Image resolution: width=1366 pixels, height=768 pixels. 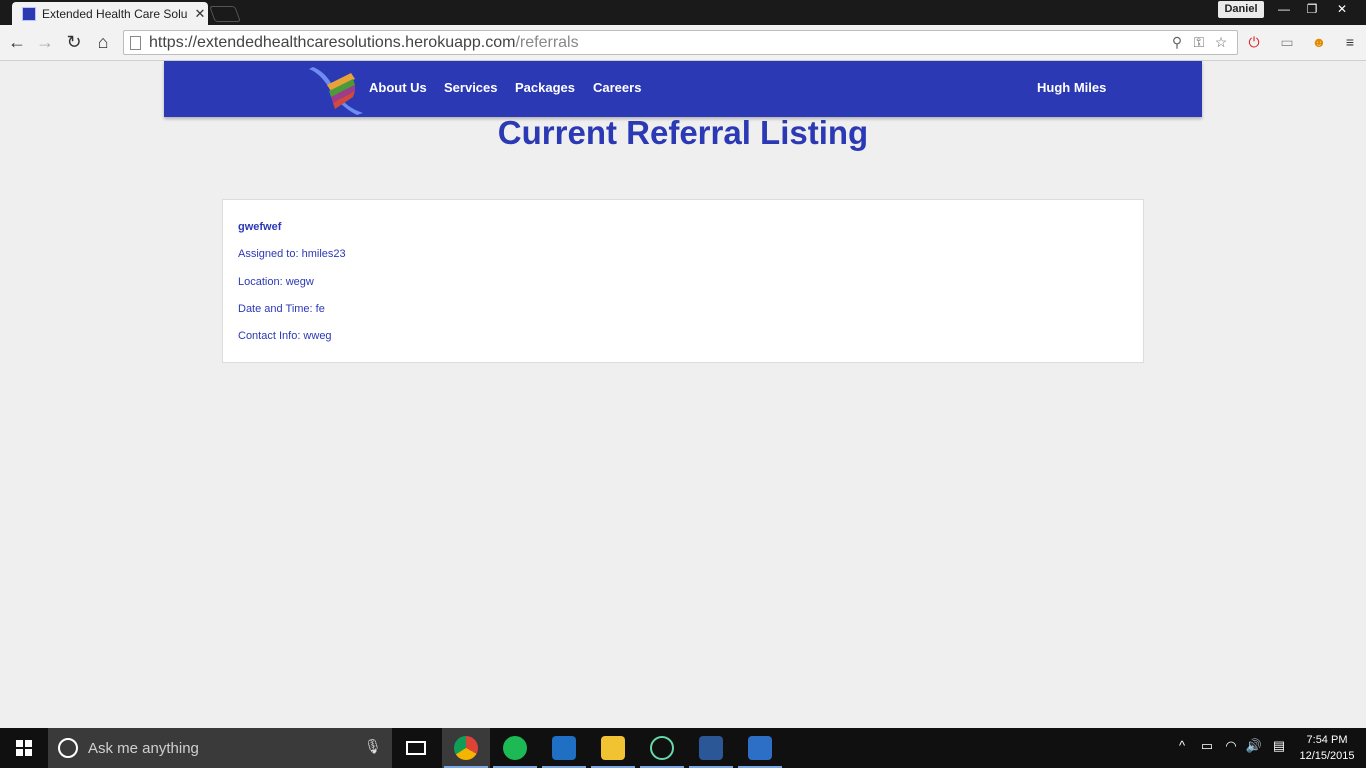 I want to click on task-view-button, so click(x=416, y=748).